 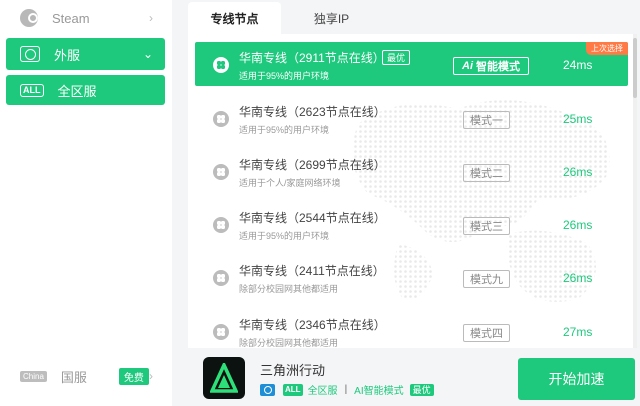 What do you see at coordinates (576, 379) in the screenshot?
I see `start-acceleration-button: 开始加速` at bounding box center [576, 379].